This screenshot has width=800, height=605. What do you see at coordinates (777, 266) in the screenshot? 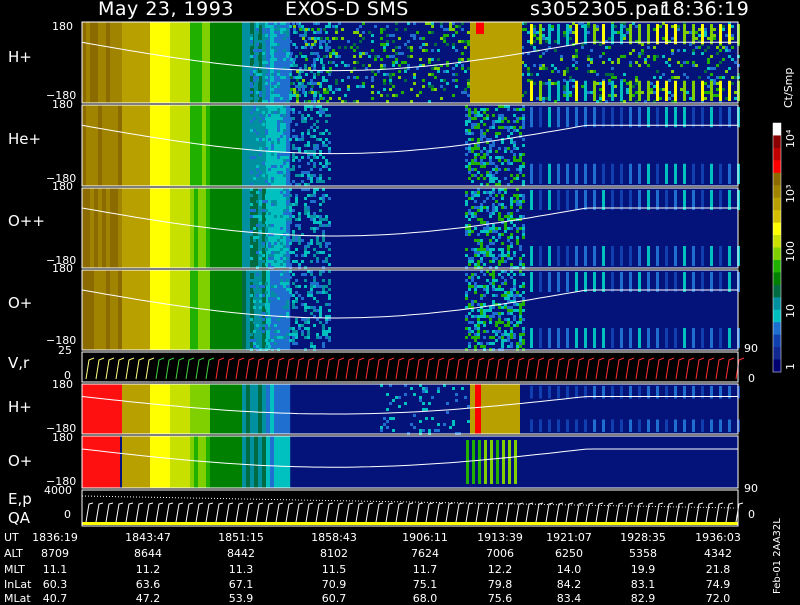
I see `colorbar-segment` at bounding box center [777, 266].